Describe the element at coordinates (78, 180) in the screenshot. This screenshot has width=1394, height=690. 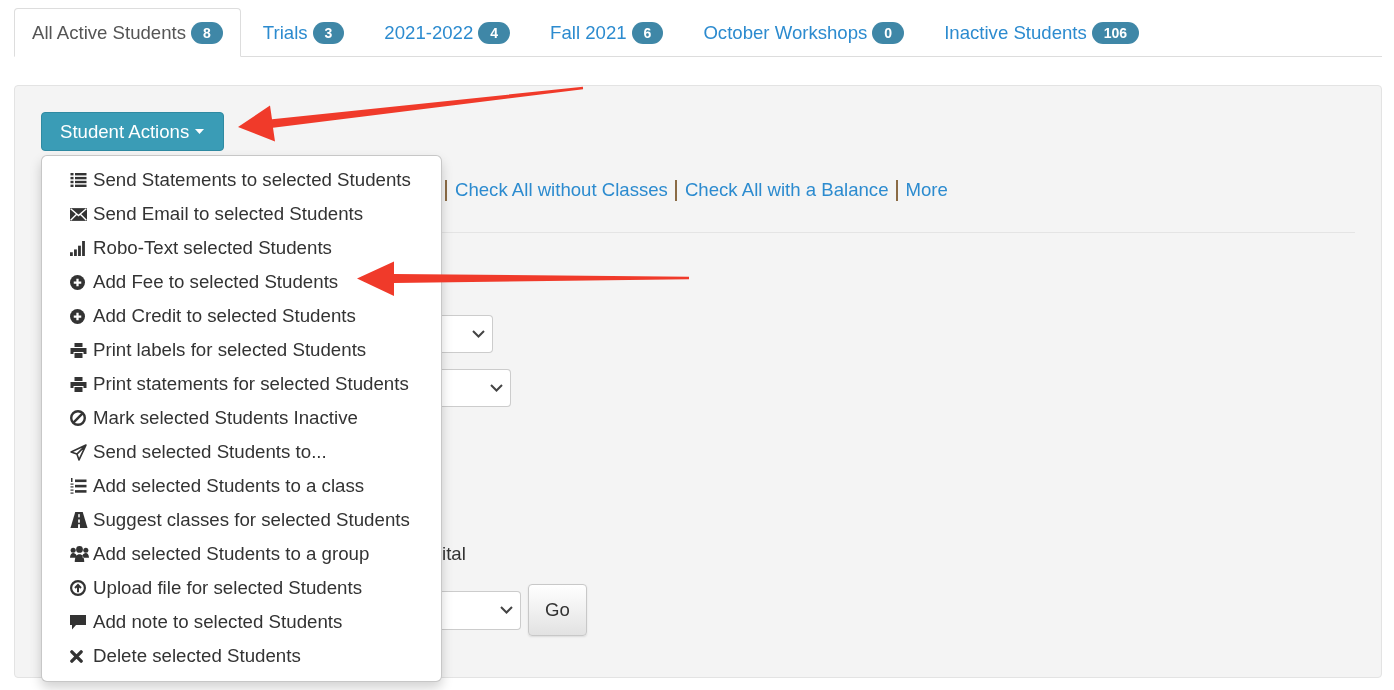
I see `list-icon` at that location.